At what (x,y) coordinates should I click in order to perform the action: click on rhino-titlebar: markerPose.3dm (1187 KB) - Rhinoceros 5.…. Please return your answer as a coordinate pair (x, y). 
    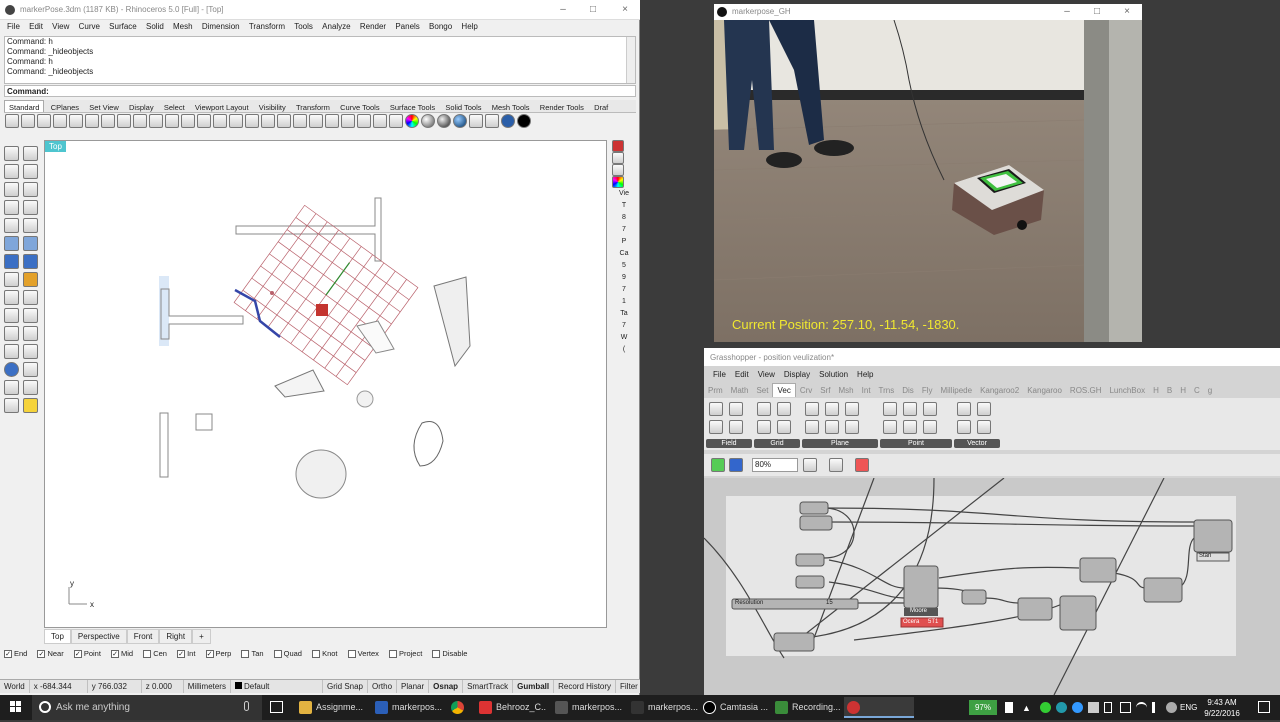
    Looking at the image, I should click on (320, 10).